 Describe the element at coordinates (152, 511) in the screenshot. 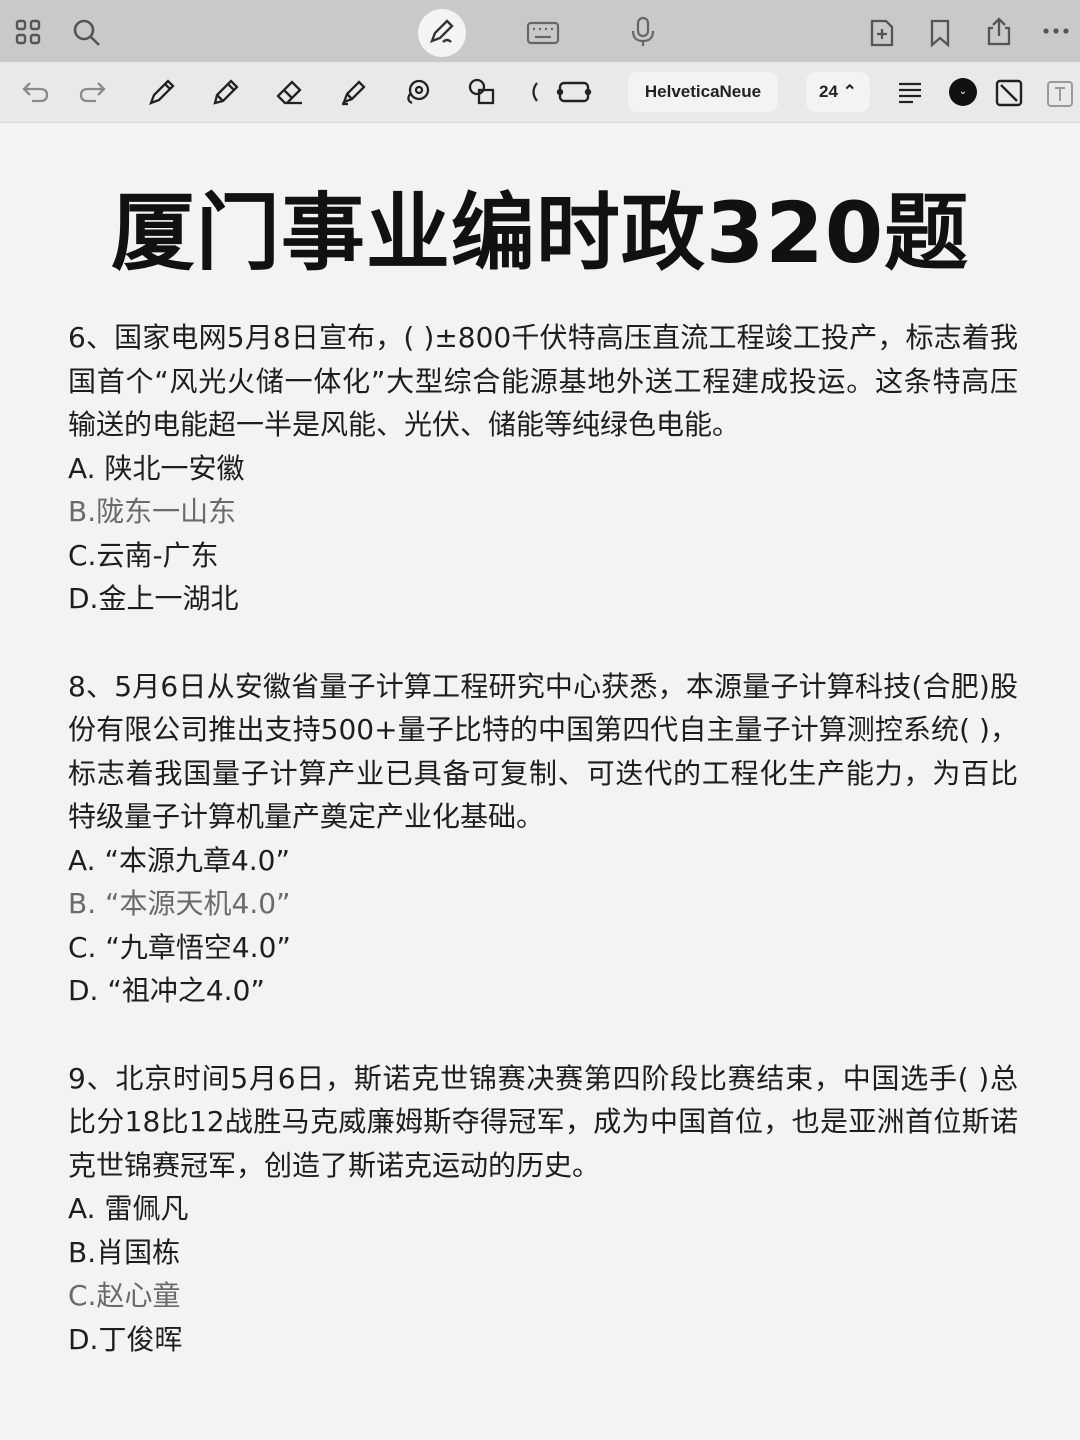

I see `option-b: B.陇东一山东` at that location.